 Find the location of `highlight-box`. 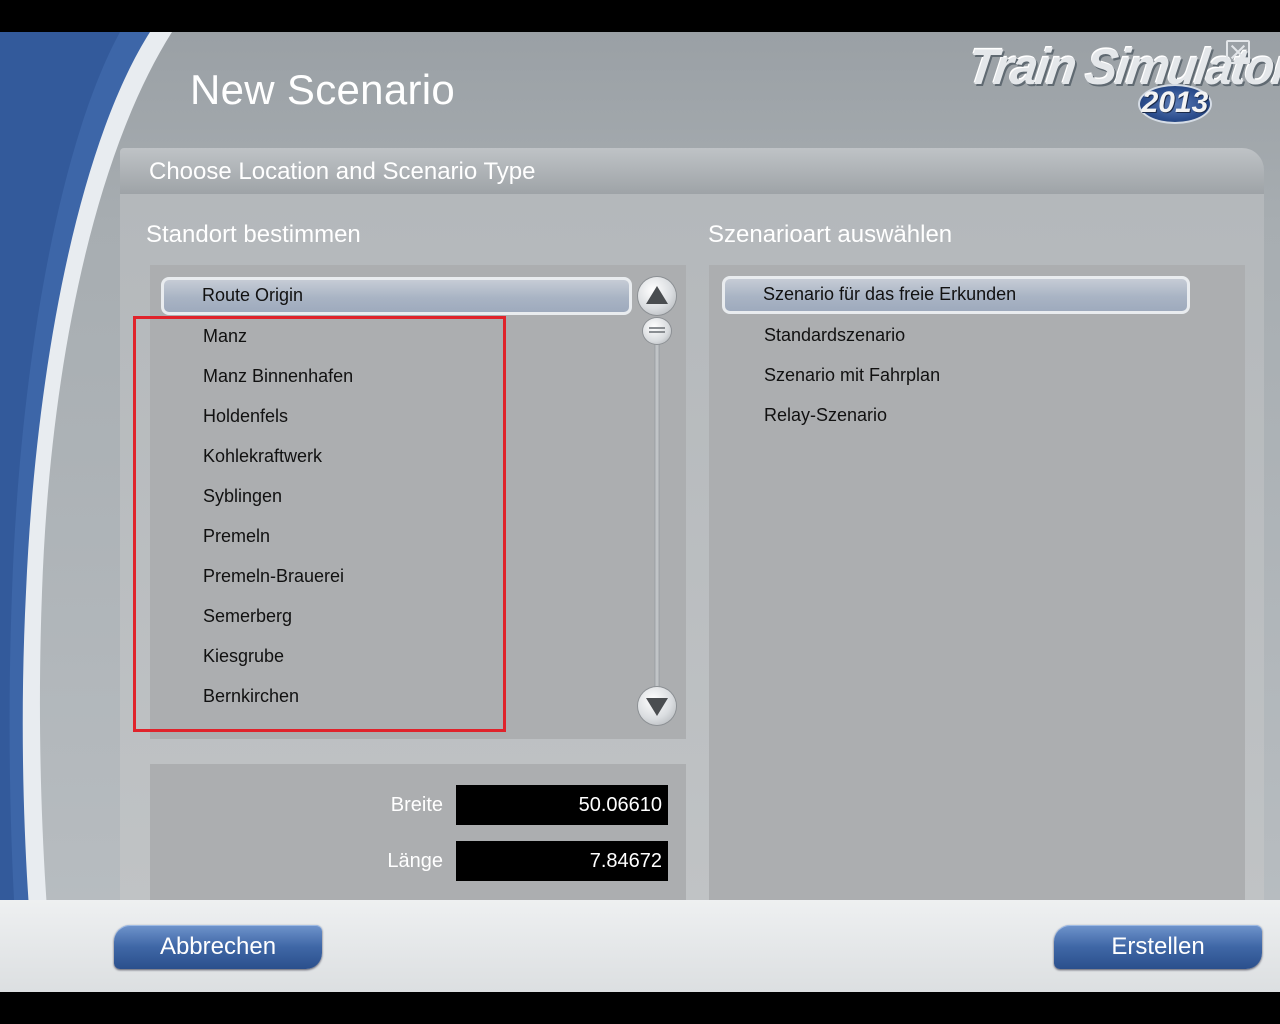

highlight-box is located at coordinates (319, 524).